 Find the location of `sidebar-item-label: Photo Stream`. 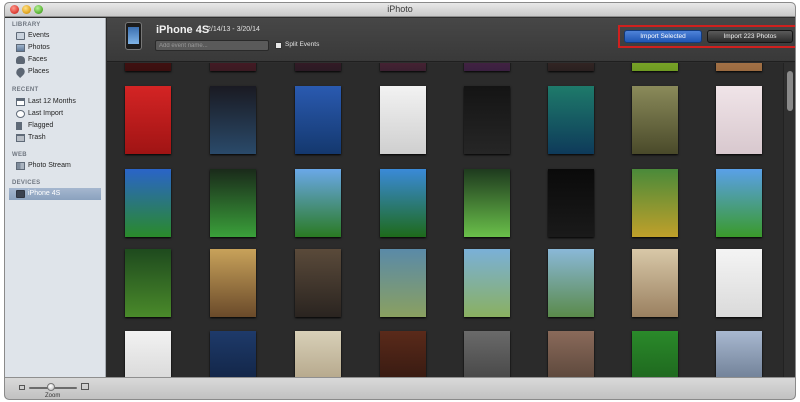

sidebar-item-label: Photo Stream is located at coordinates (49, 165).